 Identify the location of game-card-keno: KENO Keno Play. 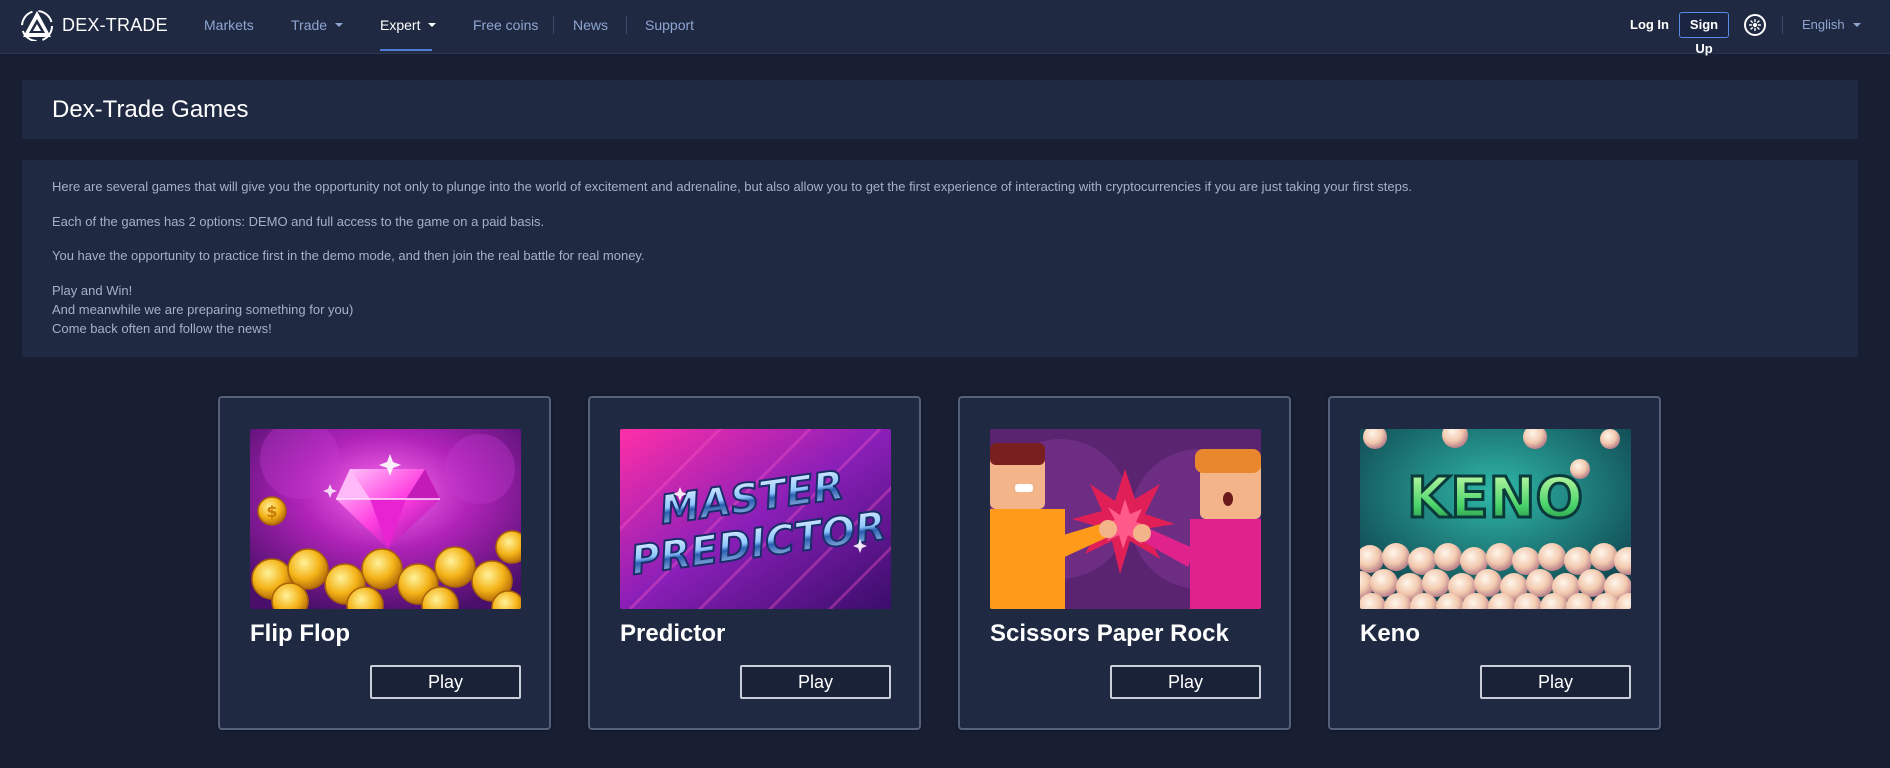
(1494, 563).